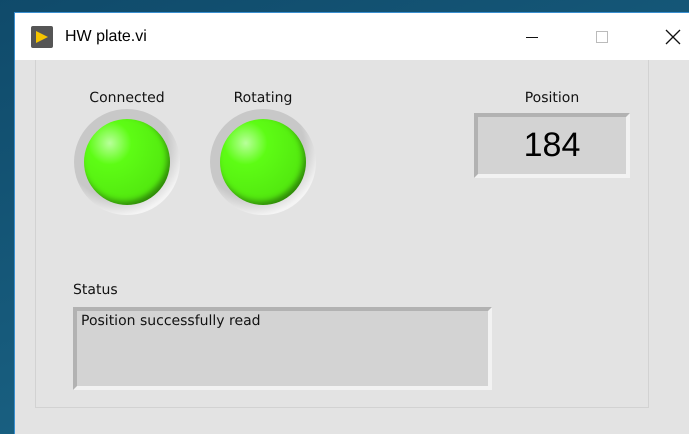  I want to click on maximize-icon, so click(602, 37).